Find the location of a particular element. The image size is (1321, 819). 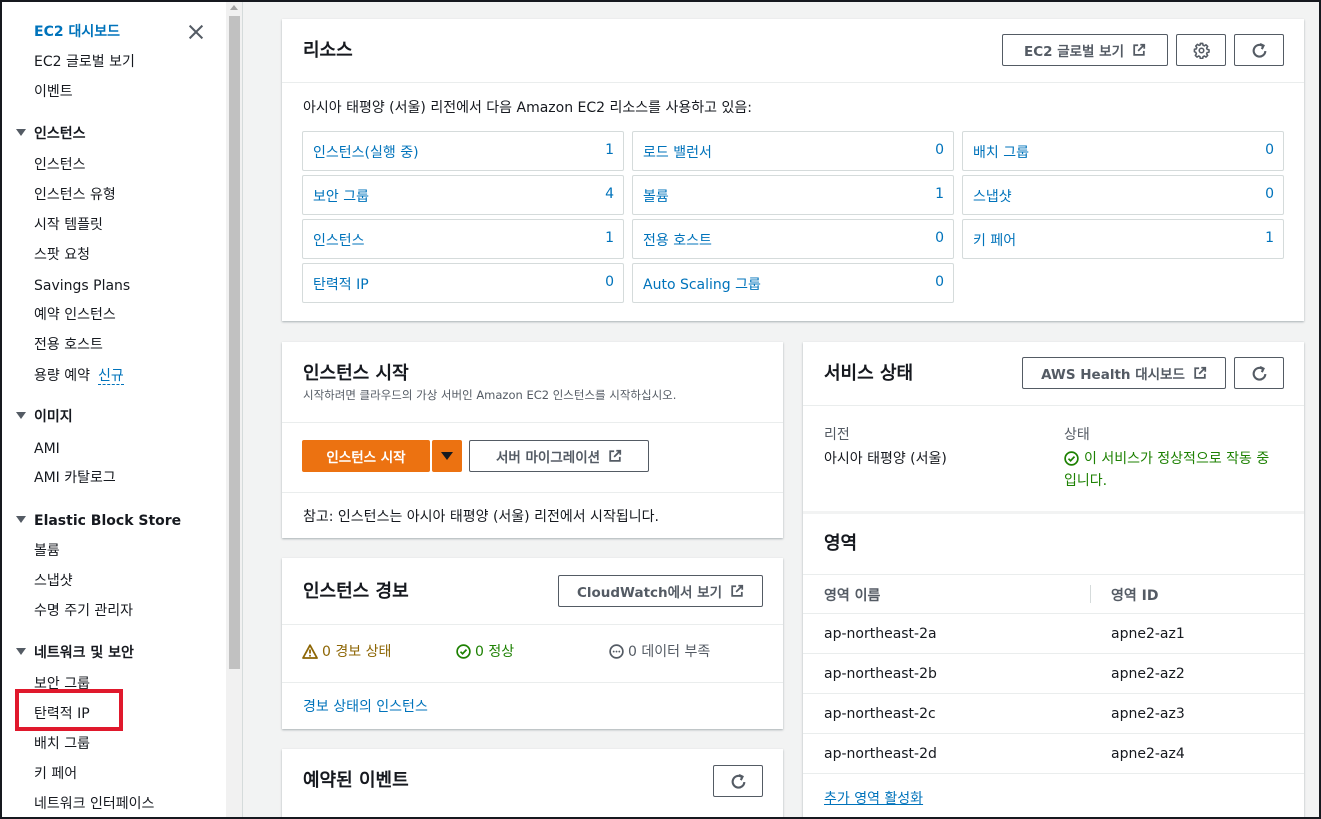

resource-tile: 인스턴스(실행 중) 1 is located at coordinates (463, 151).